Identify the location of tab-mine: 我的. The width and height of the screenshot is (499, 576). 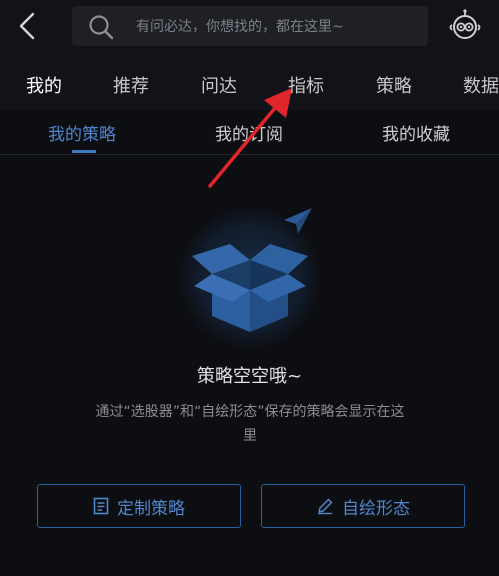
(44, 85).